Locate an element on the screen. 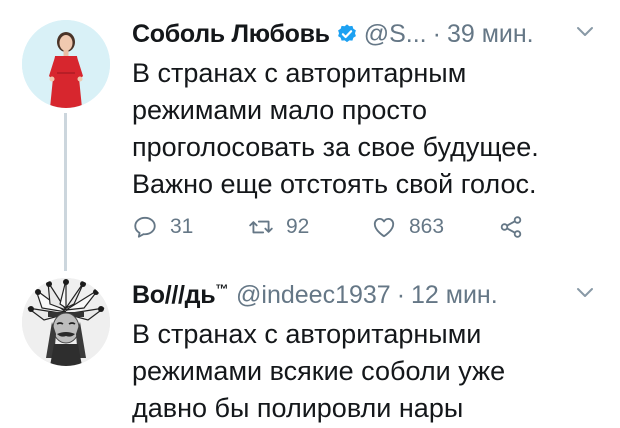 The width and height of the screenshot is (620, 428). reply-button: 31 is located at coordinates (190, 227).